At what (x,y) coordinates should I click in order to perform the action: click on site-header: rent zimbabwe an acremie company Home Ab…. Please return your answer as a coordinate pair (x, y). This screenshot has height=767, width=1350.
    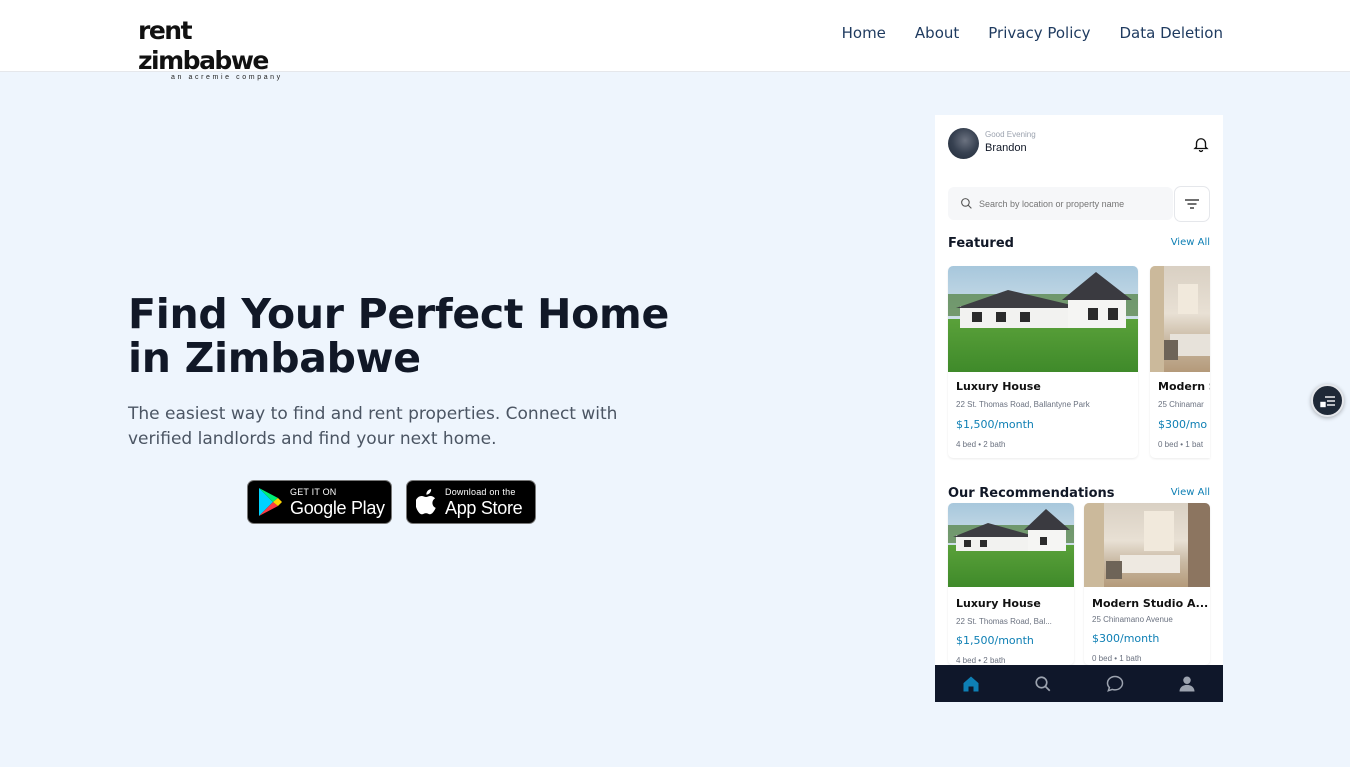
    Looking at the image, I should click on (675, 40).